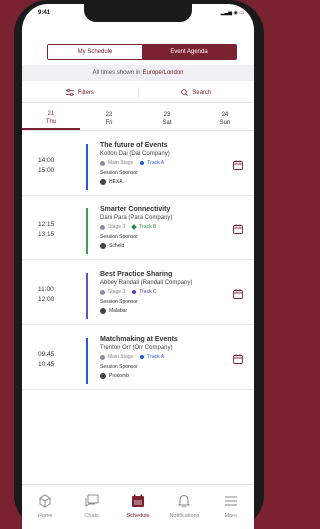 This screenshot has width=320, height=529. I want to click on day-number: 24, so click(225, 114).